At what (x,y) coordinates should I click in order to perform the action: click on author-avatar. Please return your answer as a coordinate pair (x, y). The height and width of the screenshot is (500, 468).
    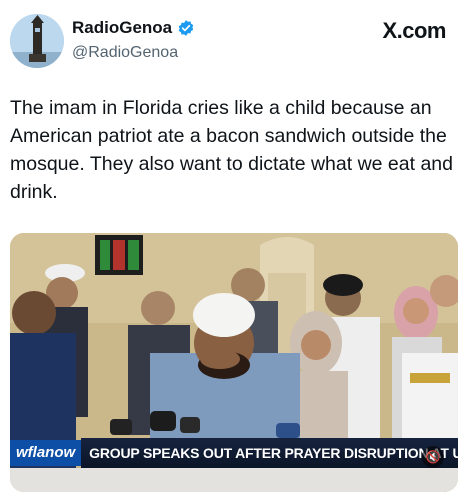
    Looking at the image, I should click on (37, 41).